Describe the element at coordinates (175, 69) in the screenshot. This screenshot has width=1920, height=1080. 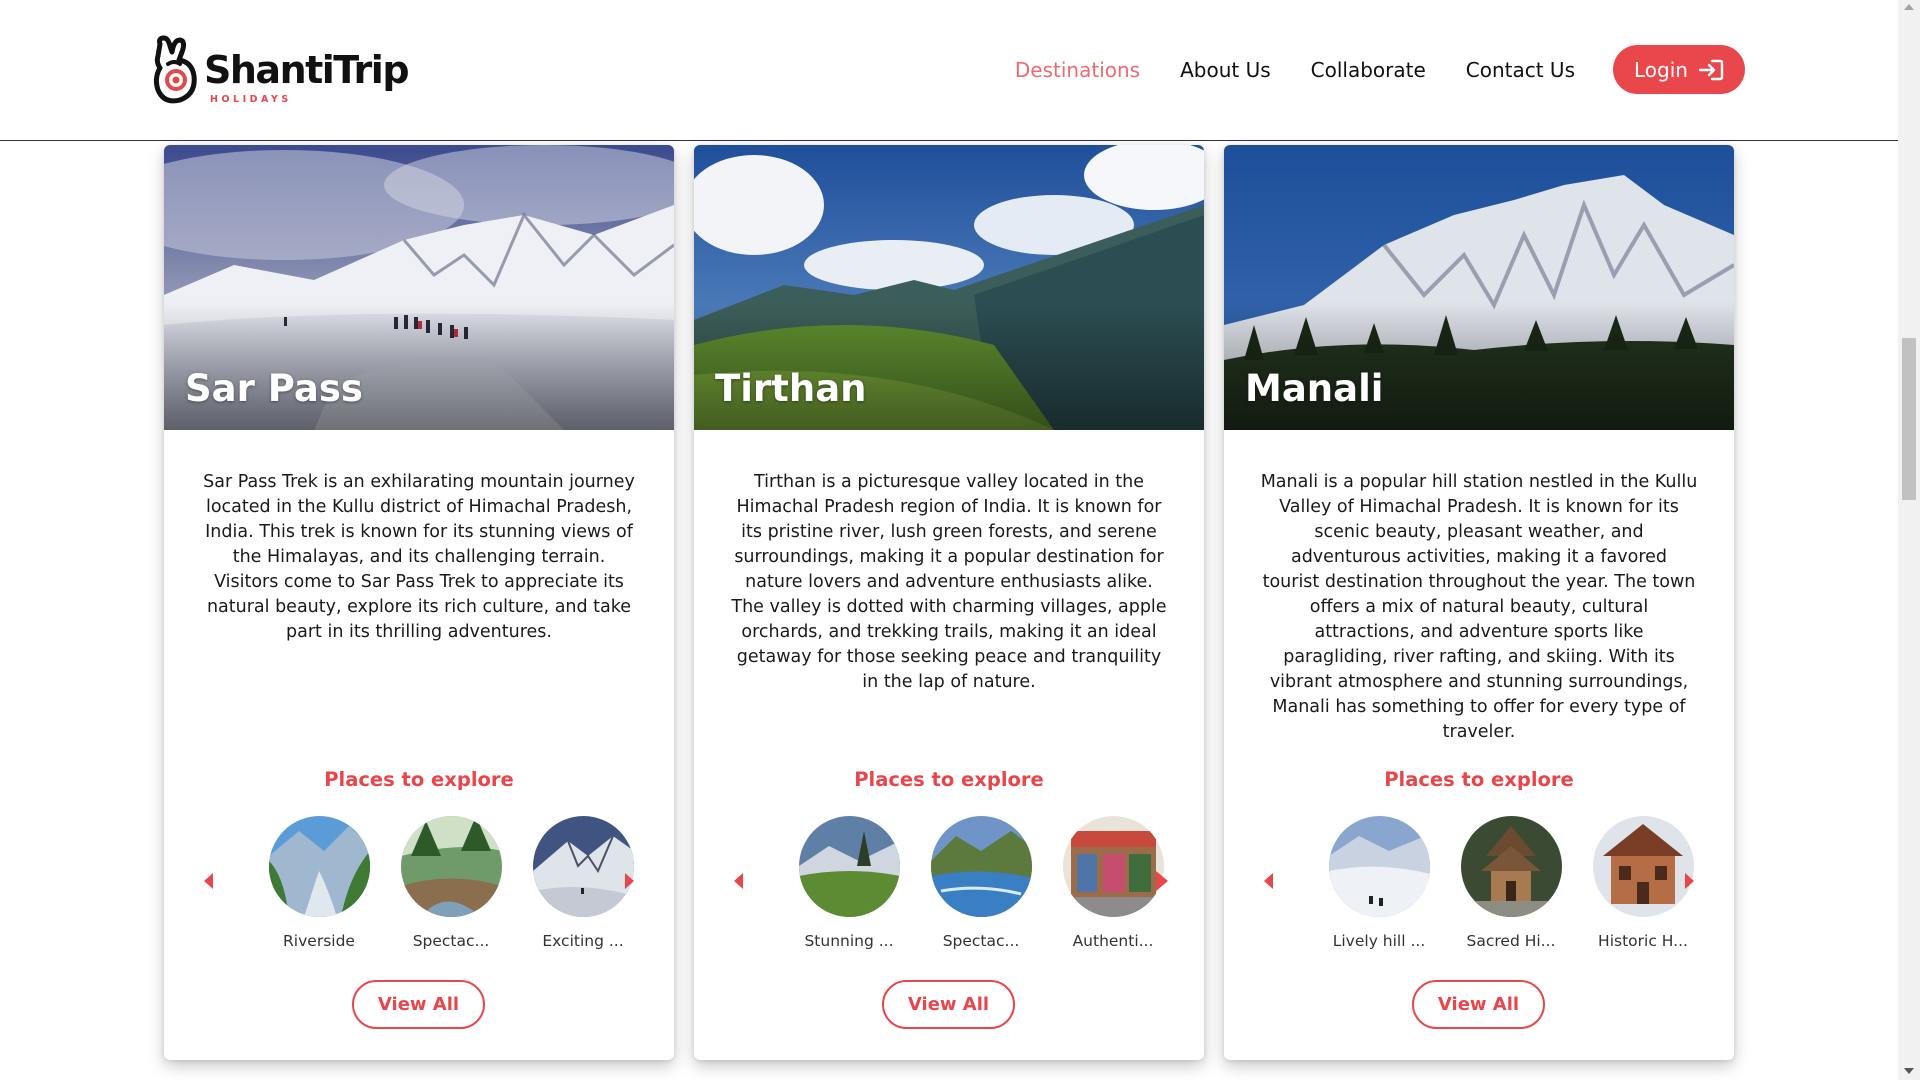
I see `logo-hand-icon` at that location.